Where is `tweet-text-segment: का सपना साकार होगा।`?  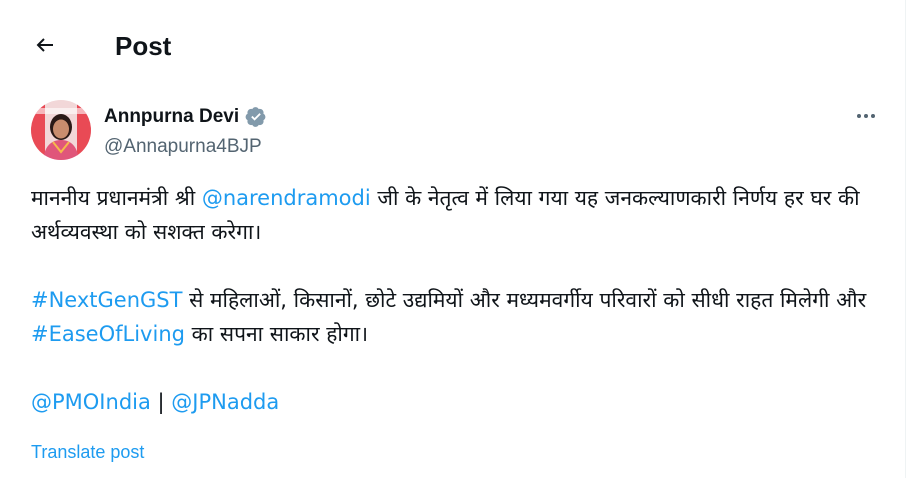 tweet-text-segment: का सपना साकार होगा। is located at coordinates (276, 334).